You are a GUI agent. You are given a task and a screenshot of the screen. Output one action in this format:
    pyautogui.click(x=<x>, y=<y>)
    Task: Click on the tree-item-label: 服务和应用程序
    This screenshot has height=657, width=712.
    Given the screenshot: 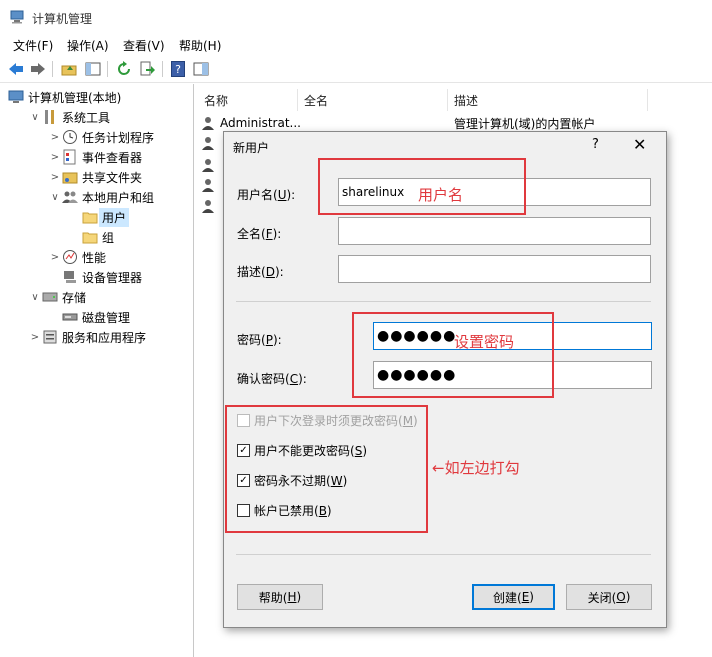 What is the action you would take?
    pyautogui.click(x=104, y=337)
    